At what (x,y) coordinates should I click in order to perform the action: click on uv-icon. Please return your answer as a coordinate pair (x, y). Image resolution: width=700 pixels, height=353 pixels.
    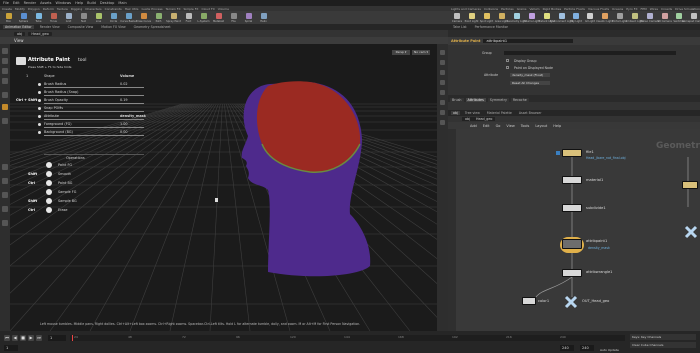
    Looking at the image, I should click on (442, 102).